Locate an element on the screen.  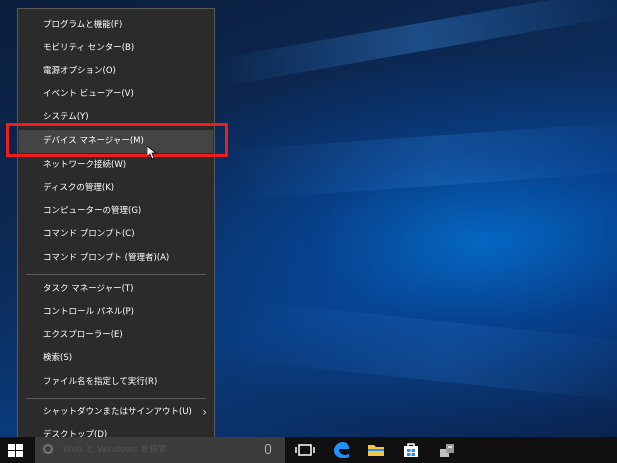
annotation-highlight-box is located at coordinates (117, 140).